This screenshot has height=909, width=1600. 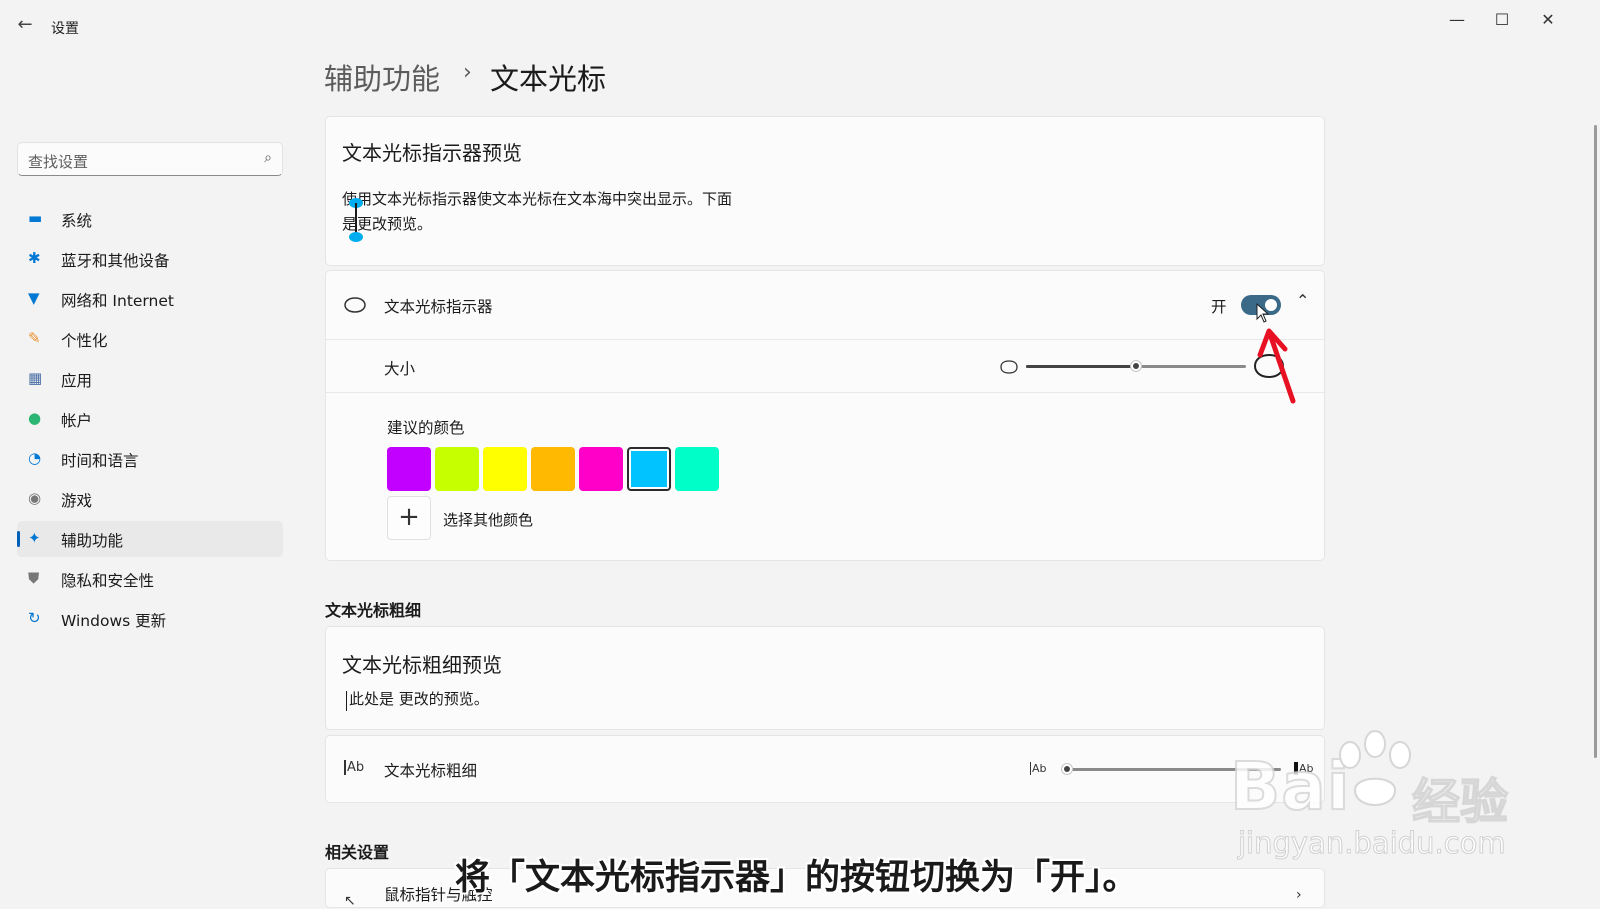 What do you see at coordinates (825, 678) in the screenshot?
I see `thickness-preview-card: 文本光标粗细预览 此处是 更改的预览。` at bounding box center [825, 678].